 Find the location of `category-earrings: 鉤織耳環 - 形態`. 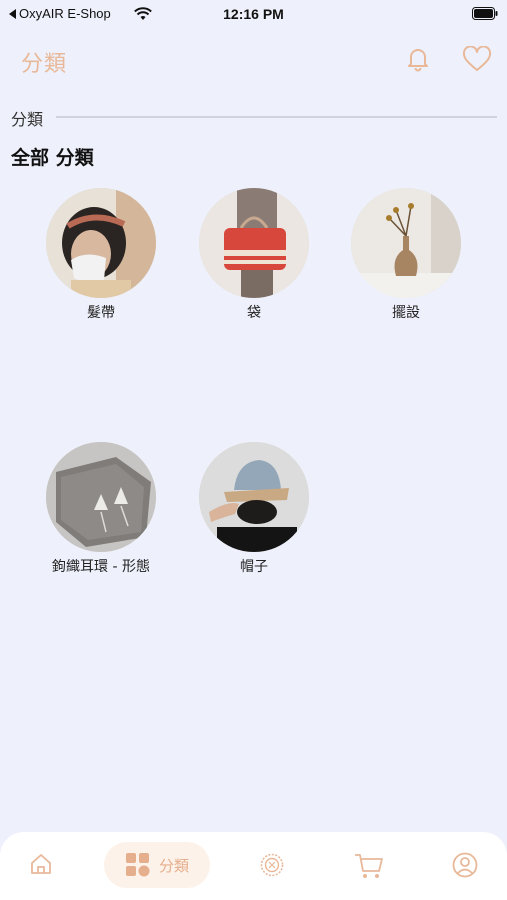

category-earrings: 鉤織耳環 - 形態 is located at coordinates (101, 509).